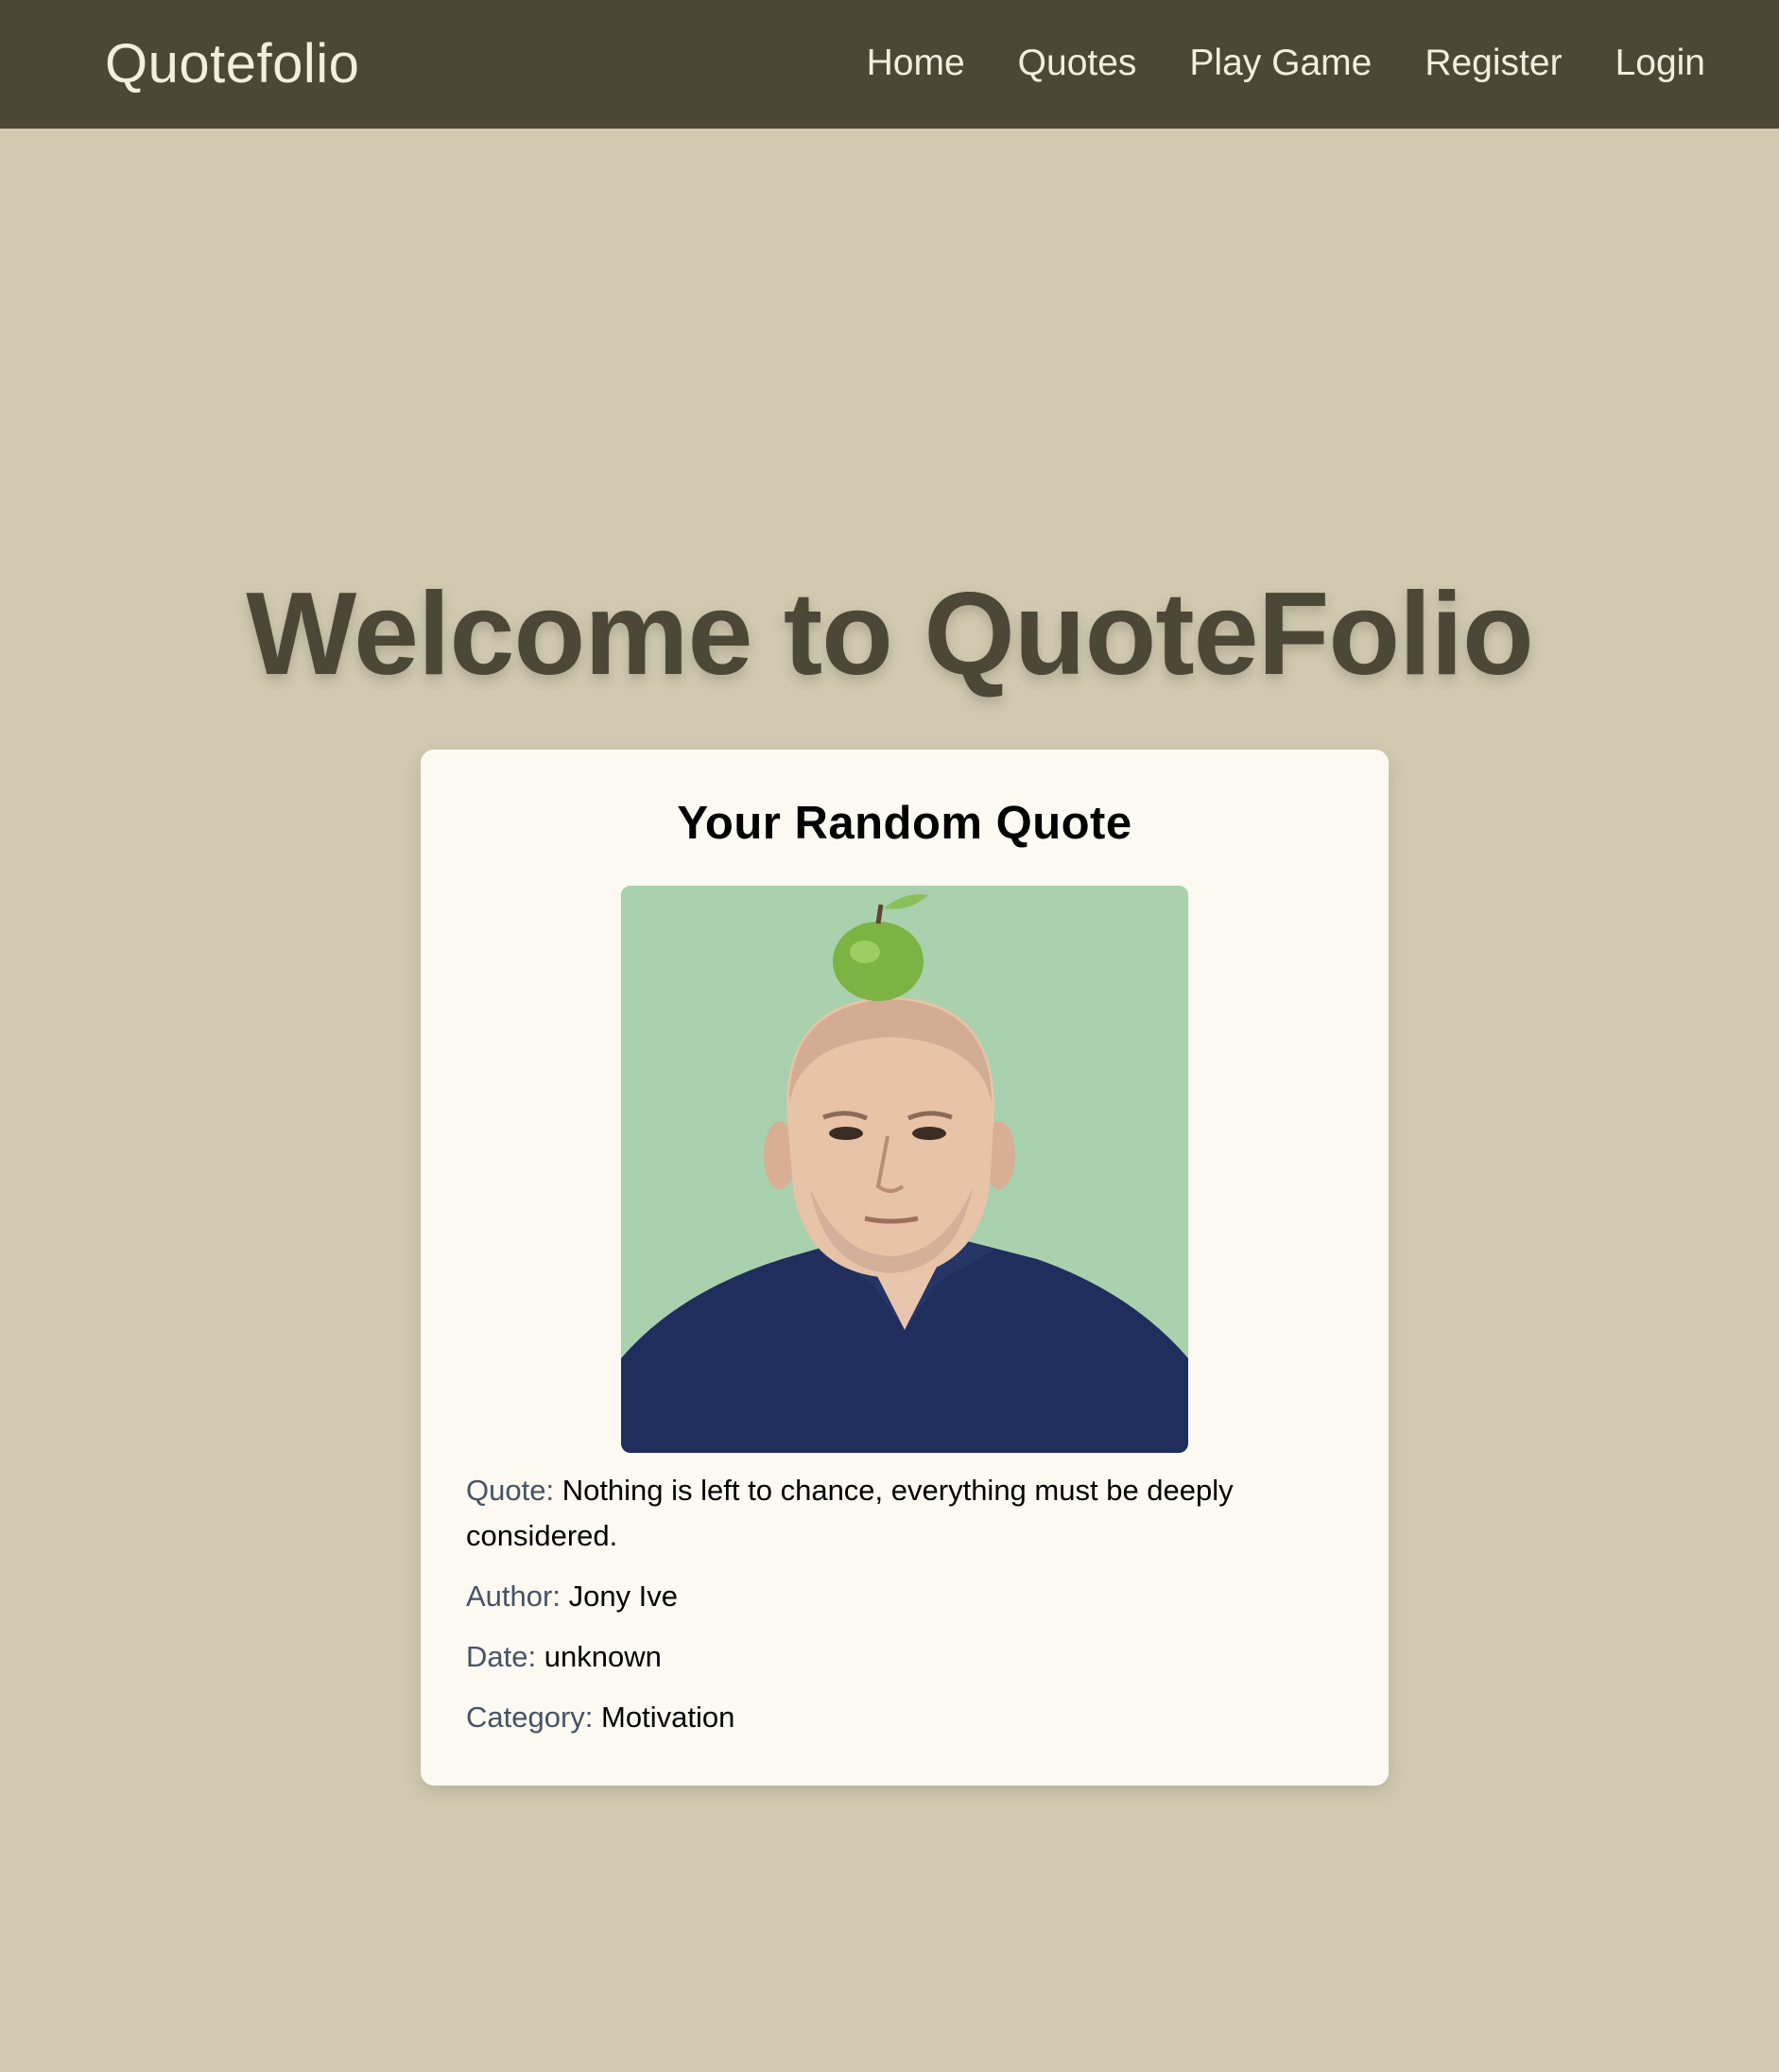 This screenshot has width=1779, height=2072. Describe the element at coordinates (502, 1657) in the screenshot. I see `date-label: Date:` at that location.